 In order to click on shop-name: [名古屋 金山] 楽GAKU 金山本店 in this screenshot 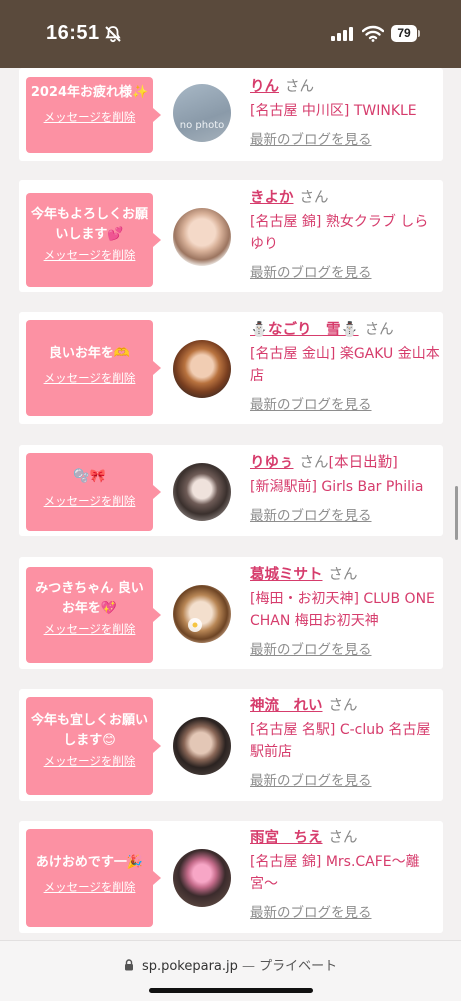, I will do `click(345, 365)`.